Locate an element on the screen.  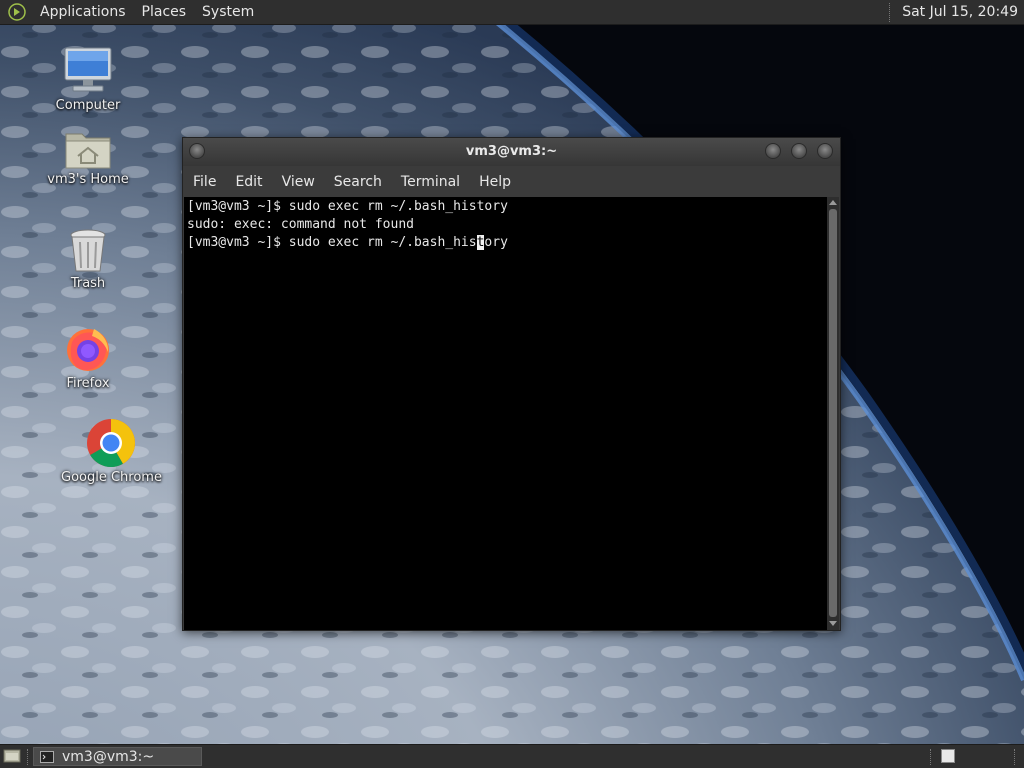
computer-icon is located at coordinates (88, 69).